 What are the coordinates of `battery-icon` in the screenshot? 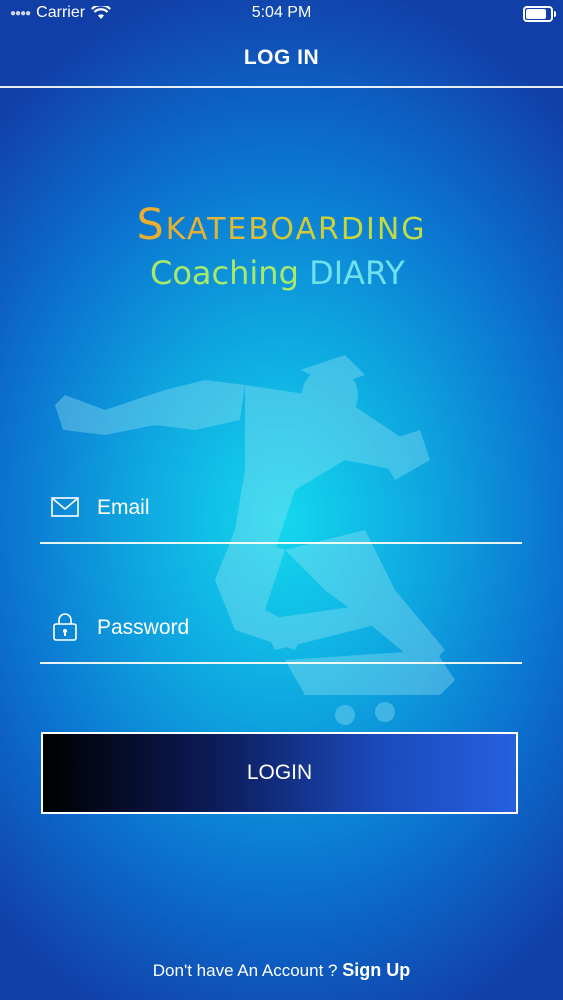 It's located at (539, 14).